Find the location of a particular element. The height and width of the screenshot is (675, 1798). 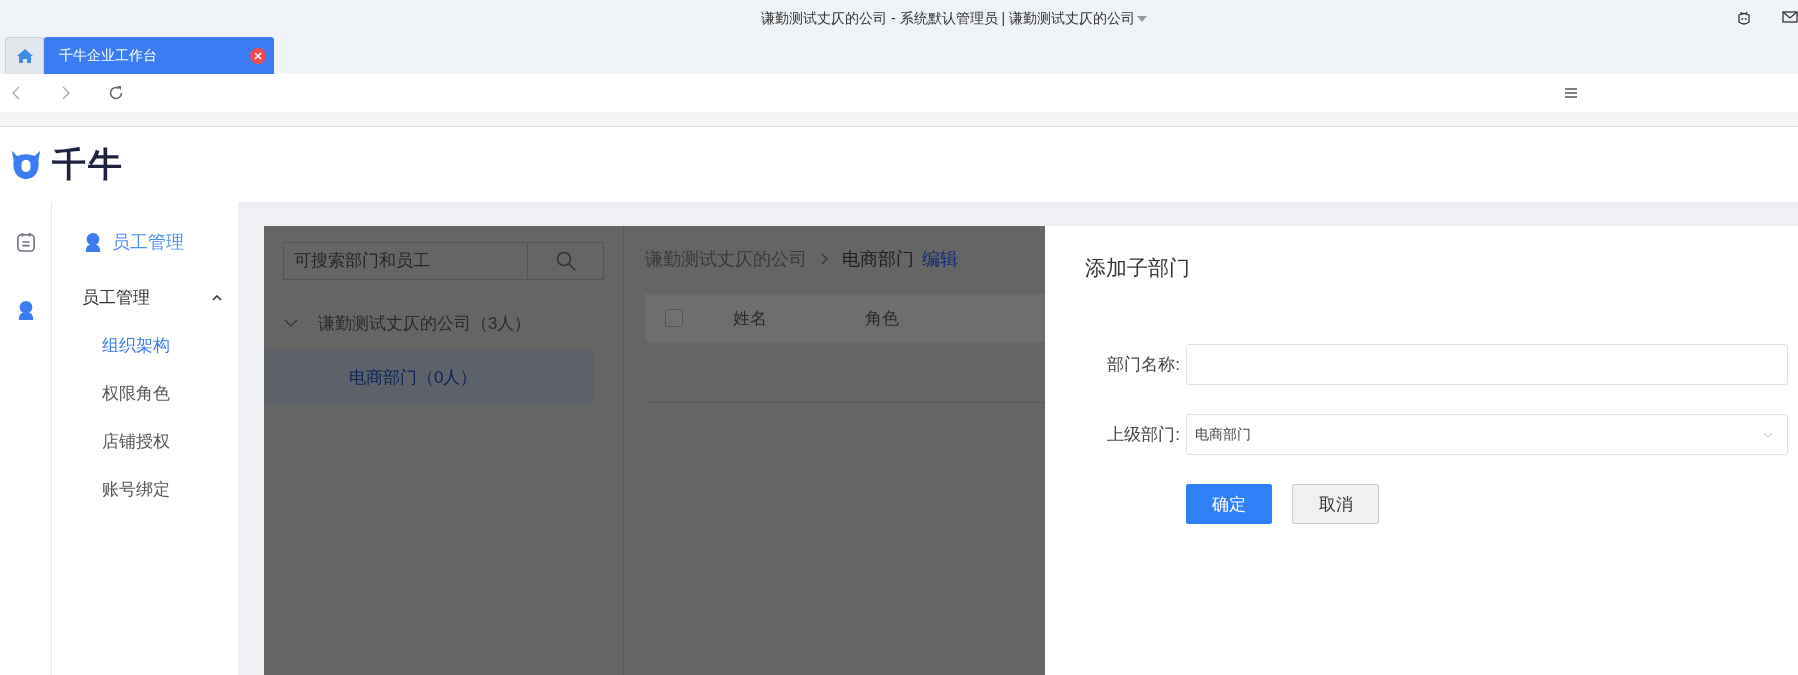

caret-icon is located at coordinates (1141, 18).